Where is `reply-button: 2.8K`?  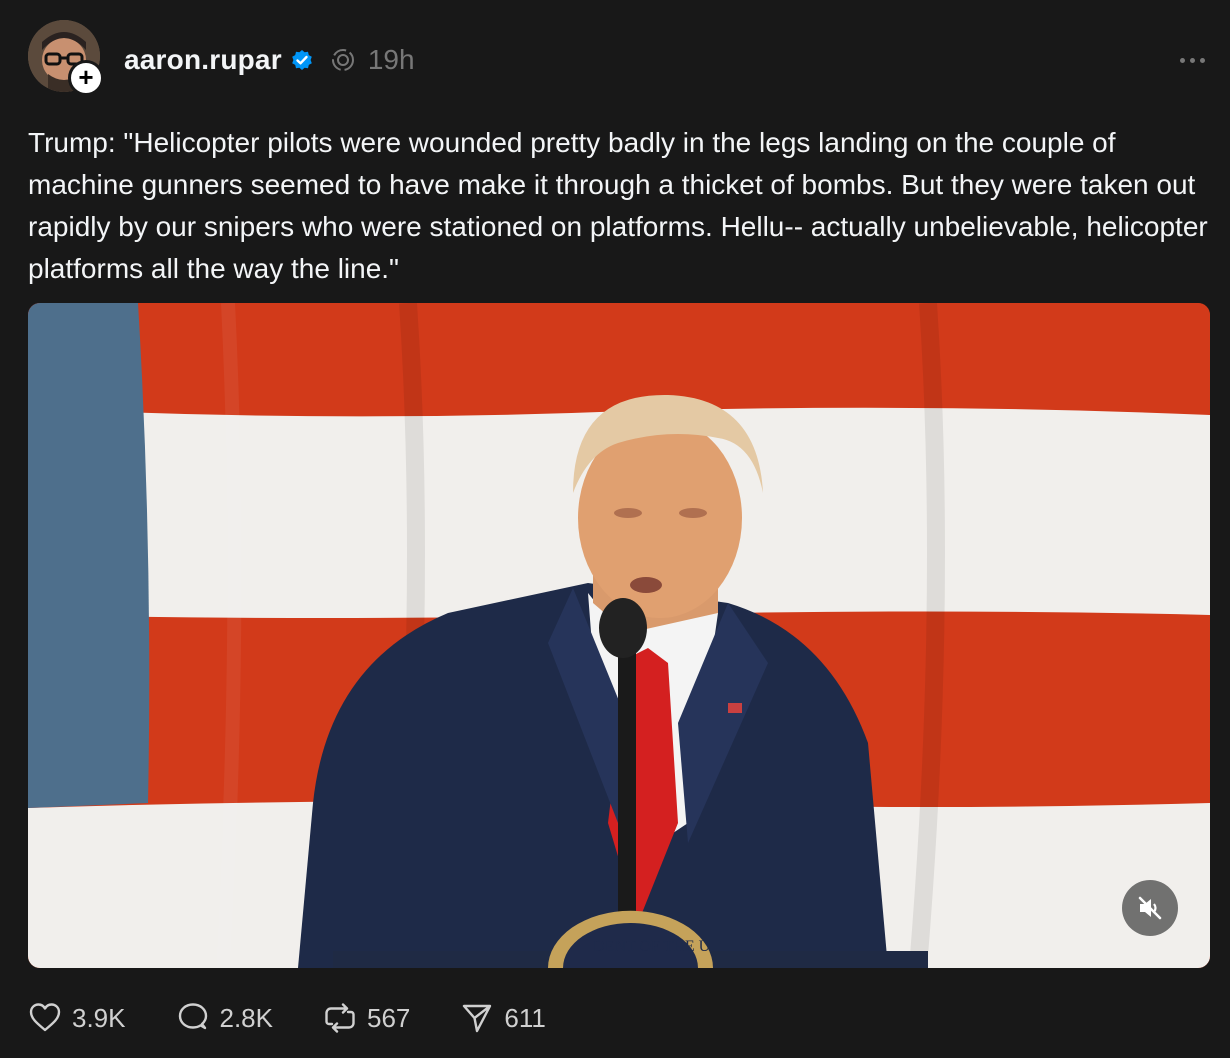 reply-button: 2.8K is located at coordinates (225, 1018).